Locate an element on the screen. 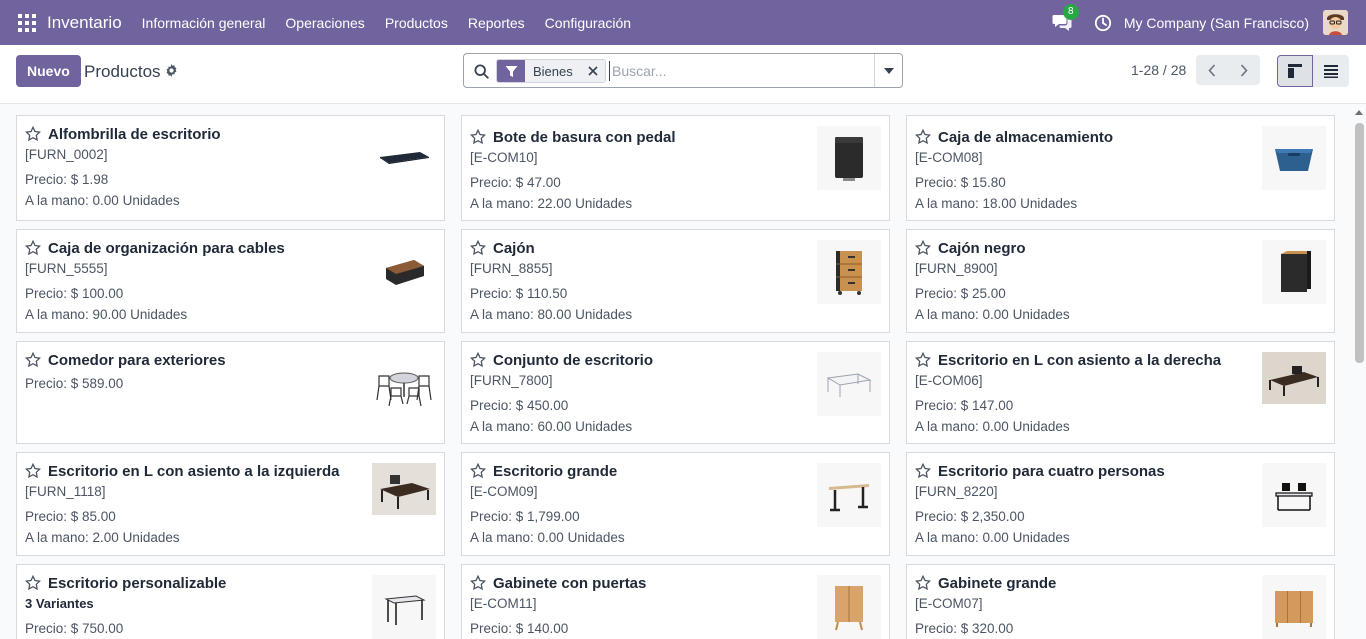 This screenshot has width=1366, height=639. menu-general: Información general is located at coordinates (204, 23).